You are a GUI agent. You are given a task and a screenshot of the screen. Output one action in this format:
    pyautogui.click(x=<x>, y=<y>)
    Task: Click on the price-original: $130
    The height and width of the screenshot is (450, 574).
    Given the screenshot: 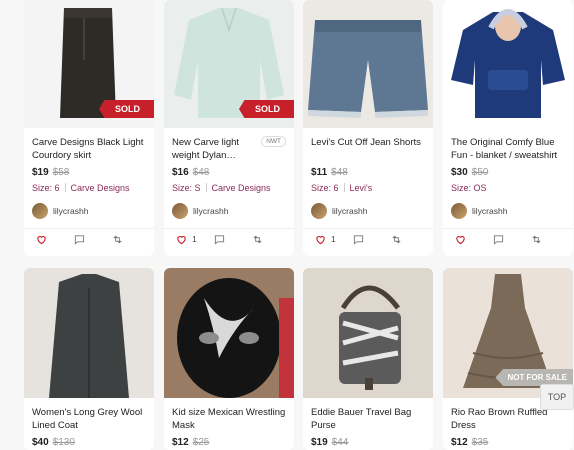 What is the action you would take?
    pyautogui.click(x=63, y=442)
    